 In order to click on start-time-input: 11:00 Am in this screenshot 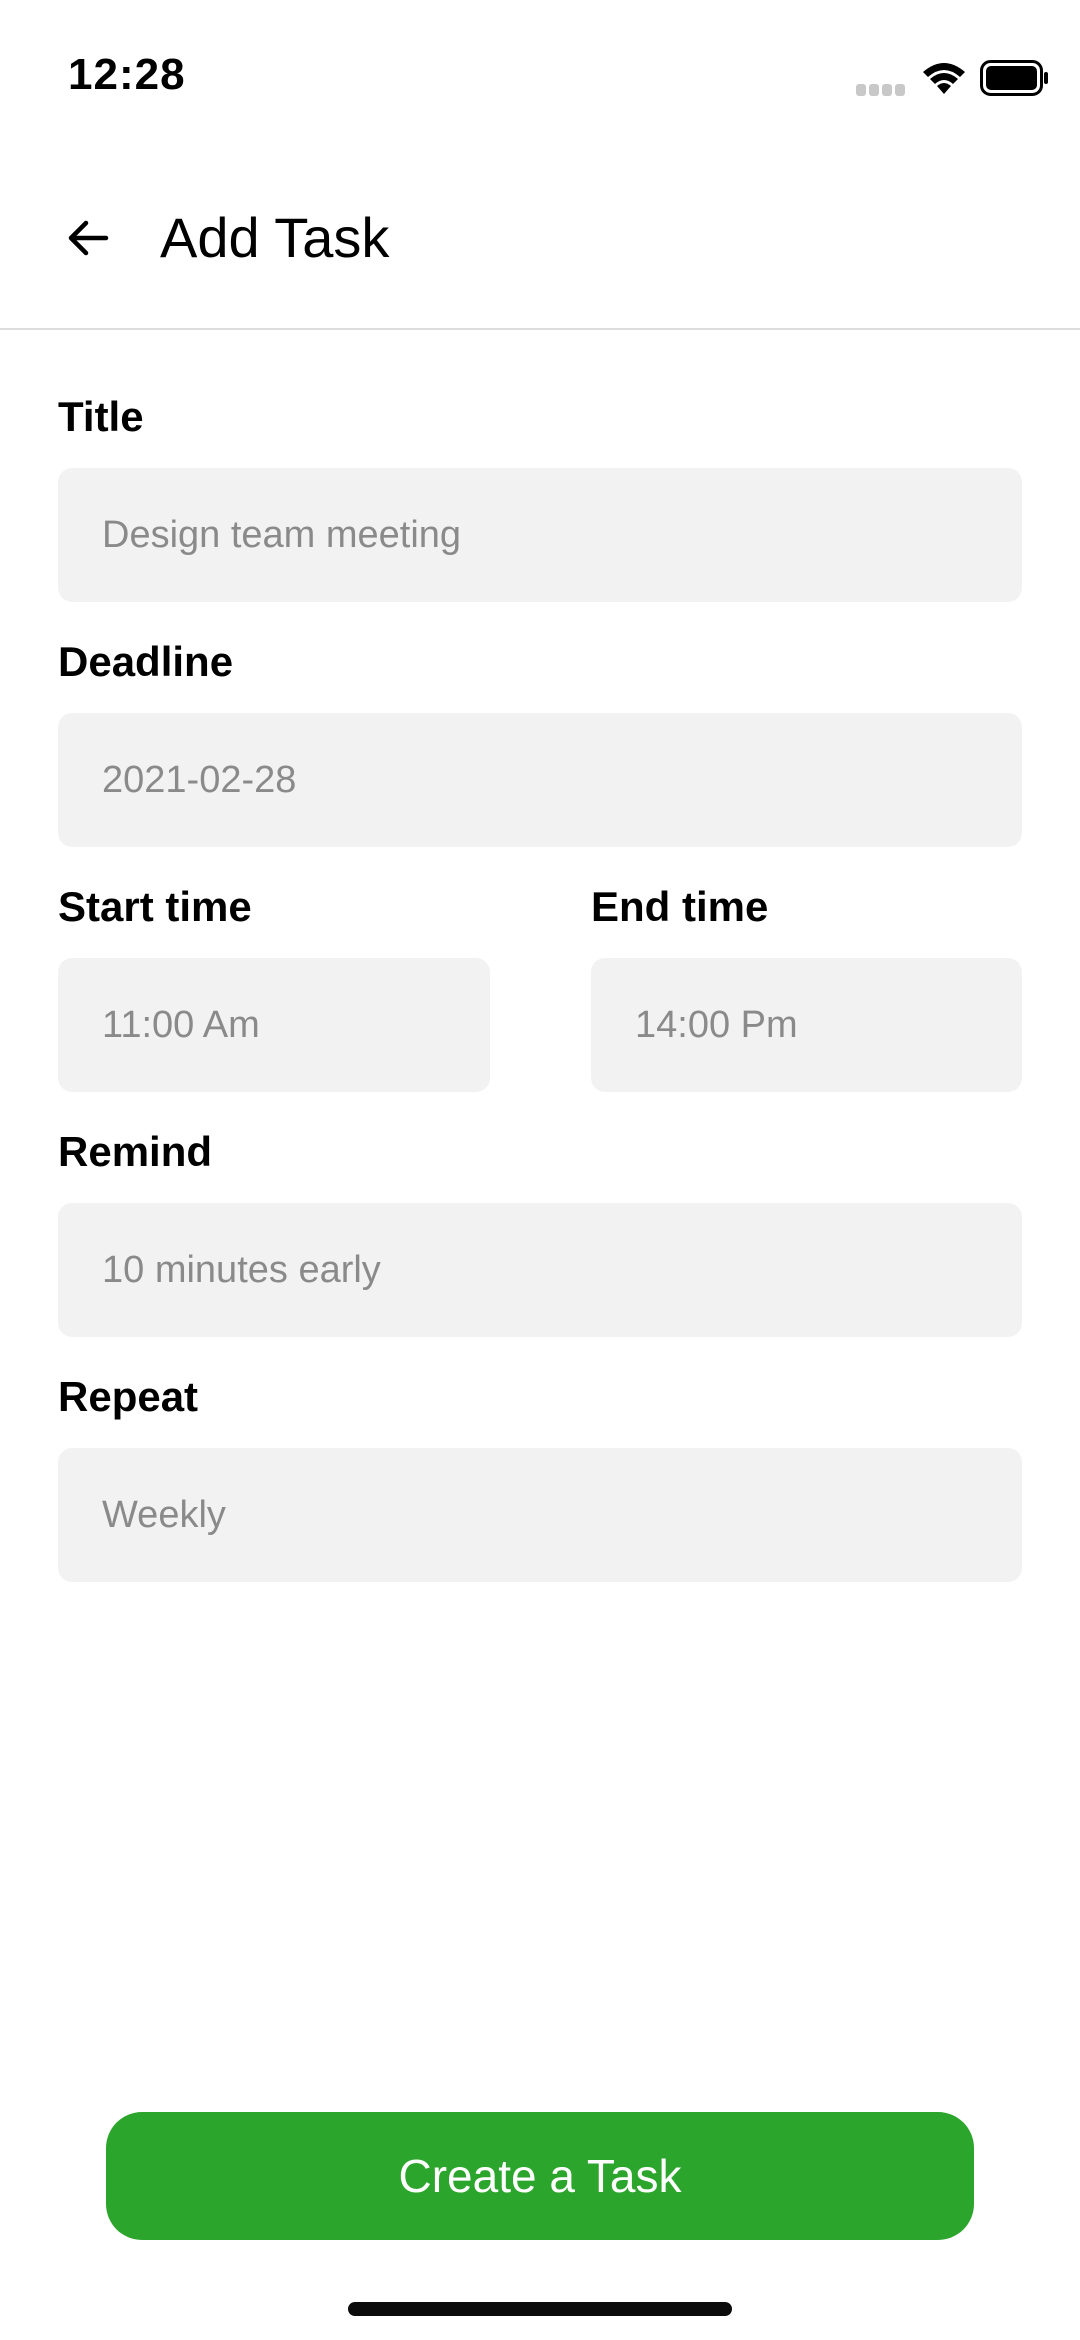, I will do `click(274, 1025)`.